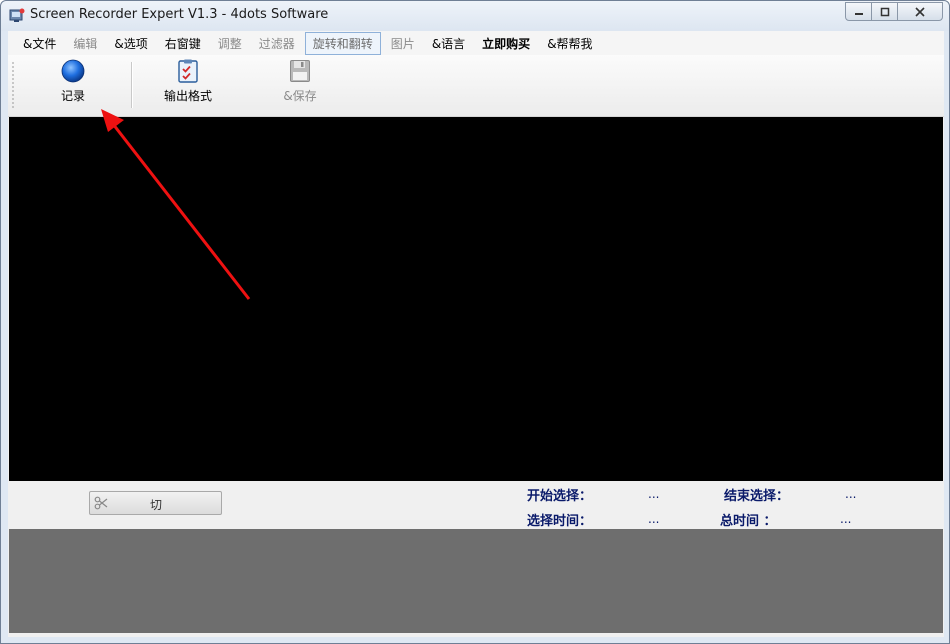 The image size is (950, 644). Describe the element at coordinates (17, 15) in the screenshot. I see `screen-recorder-icon` at that location.